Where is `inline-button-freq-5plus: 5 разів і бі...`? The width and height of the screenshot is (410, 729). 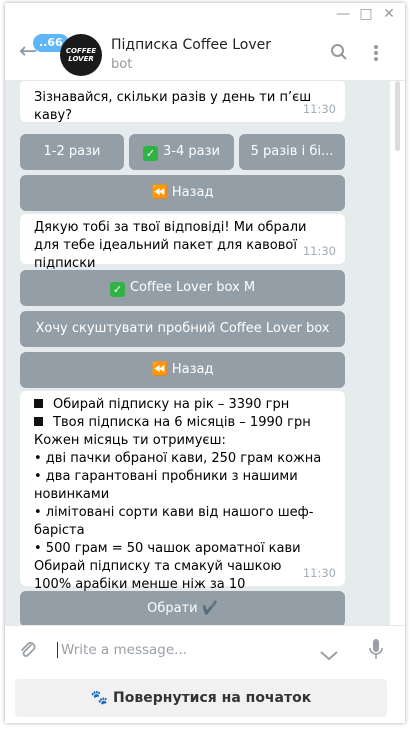
inline-button-freq-5plus: 5 разів і бі... is located at coordinates (292, 152).